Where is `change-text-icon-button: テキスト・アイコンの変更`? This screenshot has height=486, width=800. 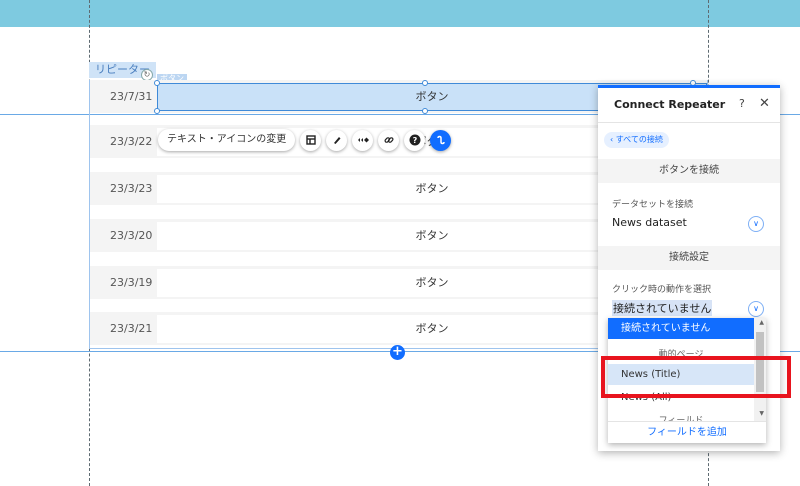
change-text-icon-button: テキスト・アイコンの変更 is located at coordinates (227, 140).